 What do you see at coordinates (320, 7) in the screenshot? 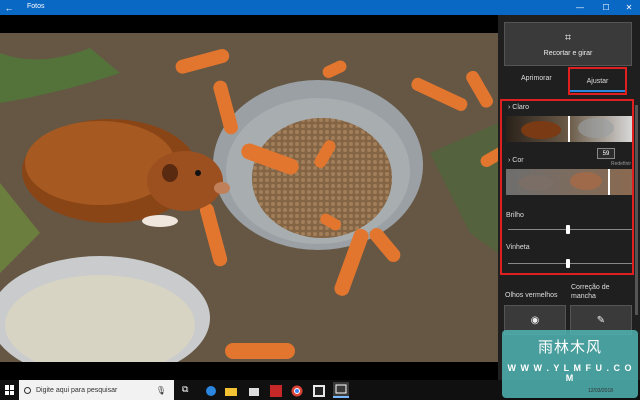
I see `title-bar: ← Fotos — ☐ ✕` at bounding box center [320, 7].